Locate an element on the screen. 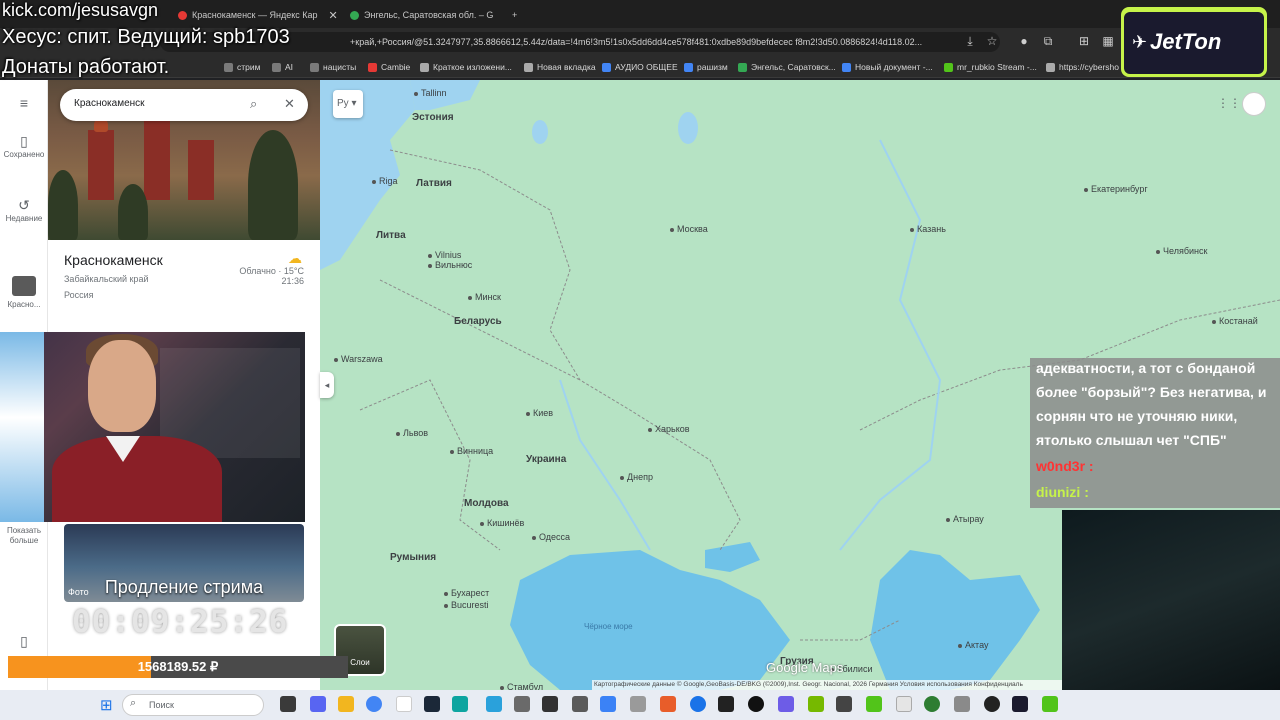 Image resolution: width=1280 pixels, height=720 pixels. bookmark-icon: ▯ is located at coordinates (24, 141).